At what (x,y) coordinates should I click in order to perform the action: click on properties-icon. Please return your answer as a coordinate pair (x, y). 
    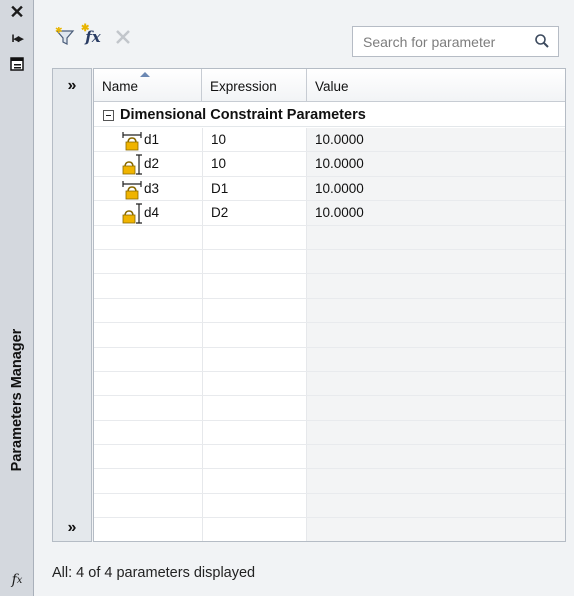
    Looking at the image, I should click on (17, 64).